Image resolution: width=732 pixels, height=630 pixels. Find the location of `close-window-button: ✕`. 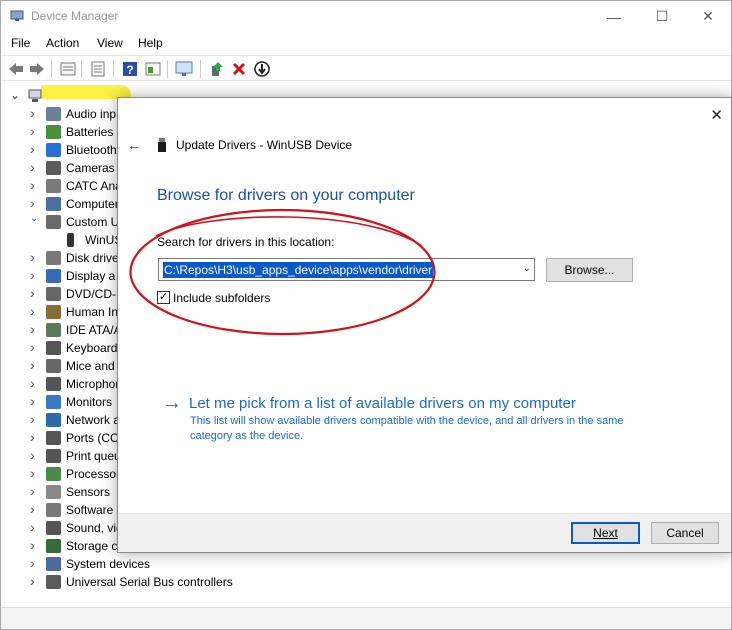

close-window-button: ✕ is located at coordinates (708, 16).